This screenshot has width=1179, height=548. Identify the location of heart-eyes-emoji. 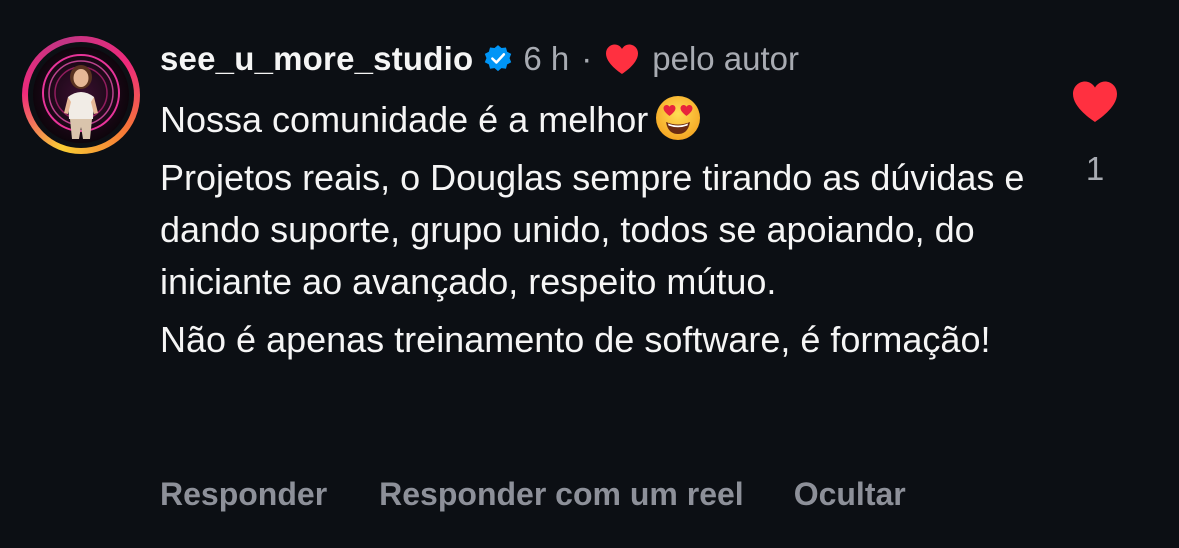
(678, 118).